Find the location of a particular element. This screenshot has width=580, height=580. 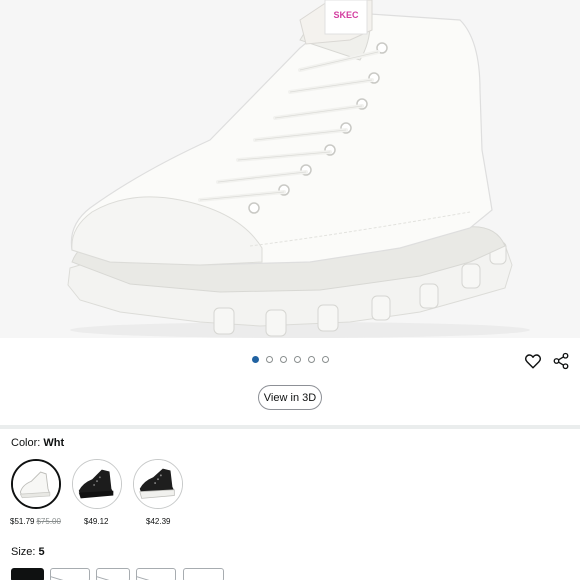

color-selected-value: Wht is located at coordinates (54, 443).